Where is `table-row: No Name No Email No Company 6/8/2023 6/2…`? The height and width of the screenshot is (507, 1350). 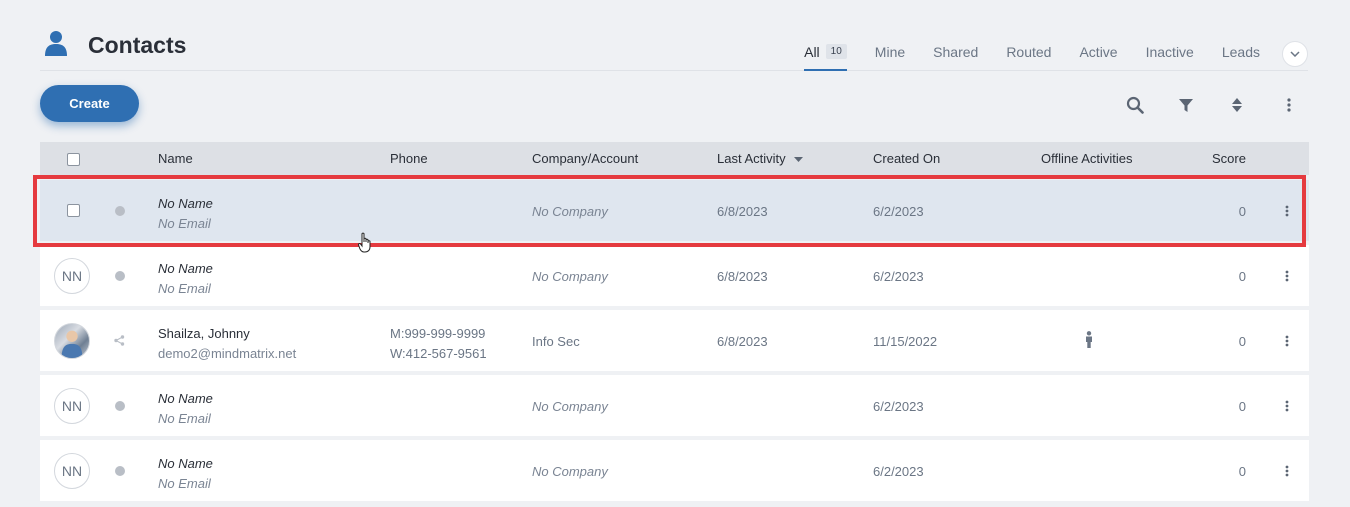 table-row: No Name No Email No Company 6/8/2023 6/2… is located at coordinates (674, 210).